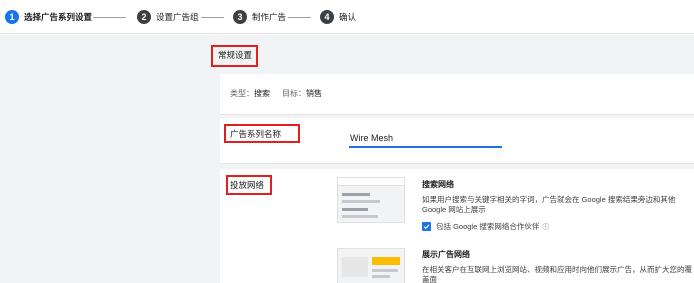 This screenshot has height=283, width=694. What do you see at coordinates (371, 200) in the screenshot?
I see `search-network-illustration` at bounding box center [371, 200].